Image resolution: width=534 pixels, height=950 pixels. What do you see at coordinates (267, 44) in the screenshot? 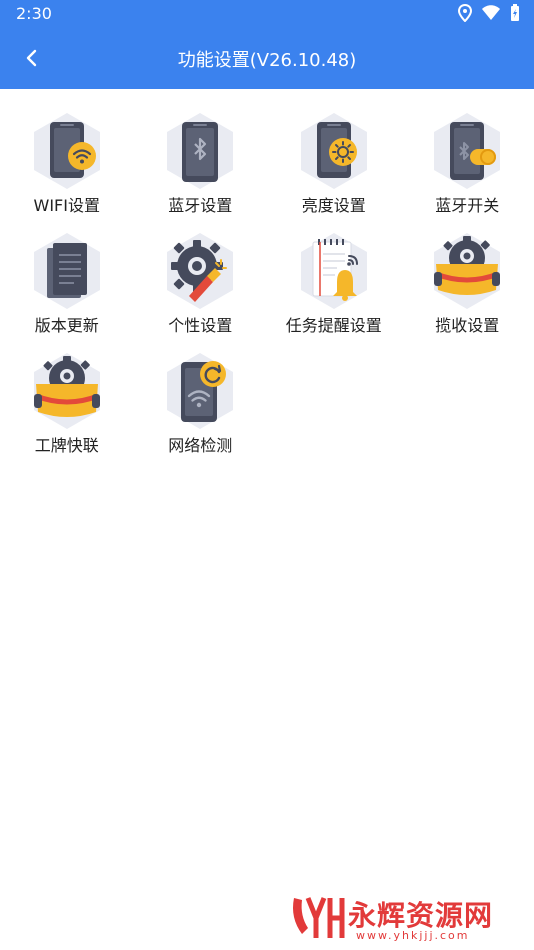
I see `app-bar: 2:30 功能设置(V26.10.48)` at bounding box center [267, 44].